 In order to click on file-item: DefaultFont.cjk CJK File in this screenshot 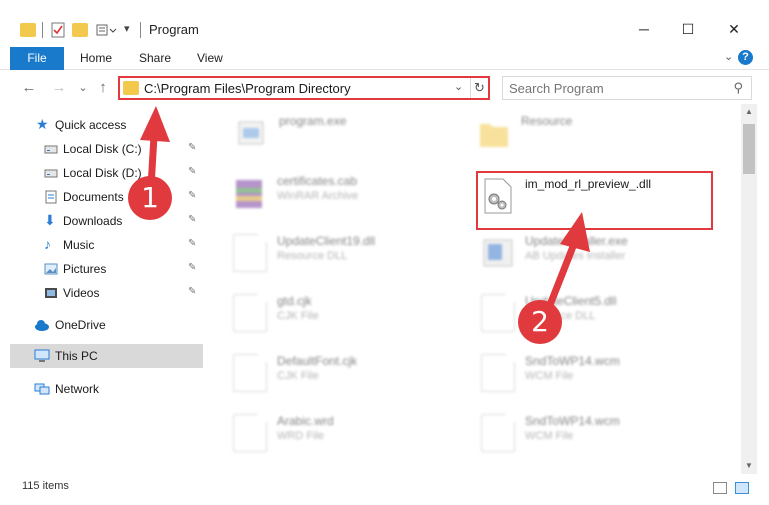, I will do `click(353, 373)`.